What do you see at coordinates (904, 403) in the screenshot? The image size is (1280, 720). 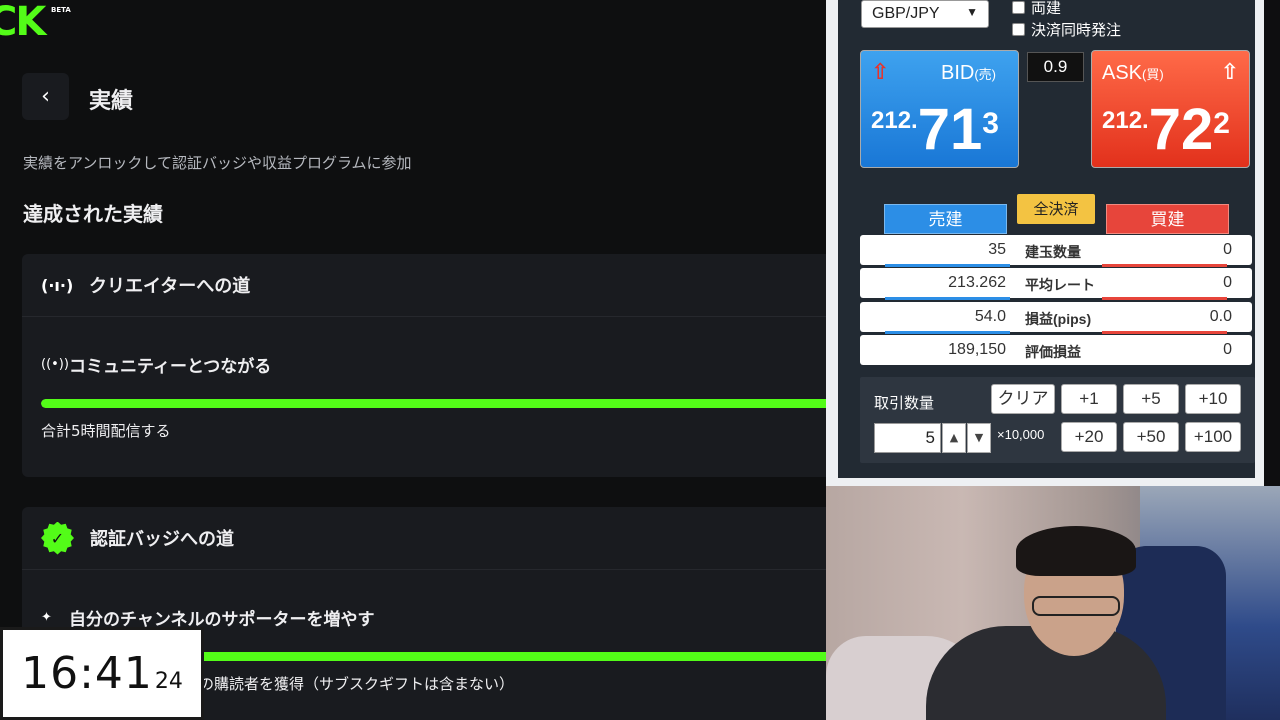 I see `quantity-label: 取引数量` at bounding box center [904, 403].